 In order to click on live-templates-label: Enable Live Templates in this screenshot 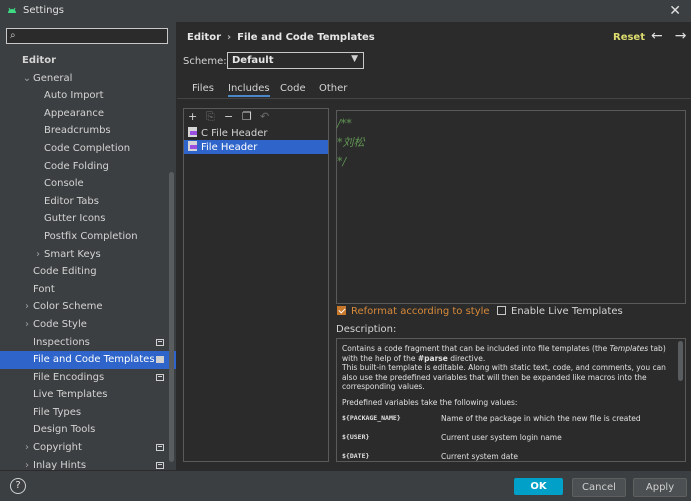, I will do `click(567, 311)`.